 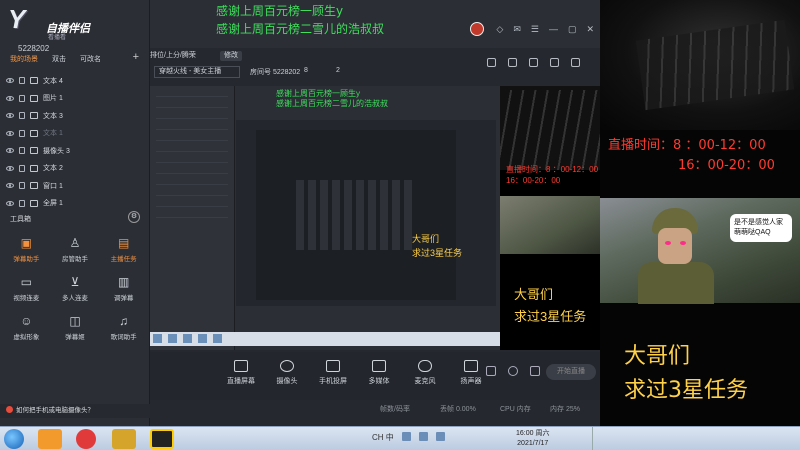 I want to click on maximize-icon: ▢, so click(x=572, y=29).